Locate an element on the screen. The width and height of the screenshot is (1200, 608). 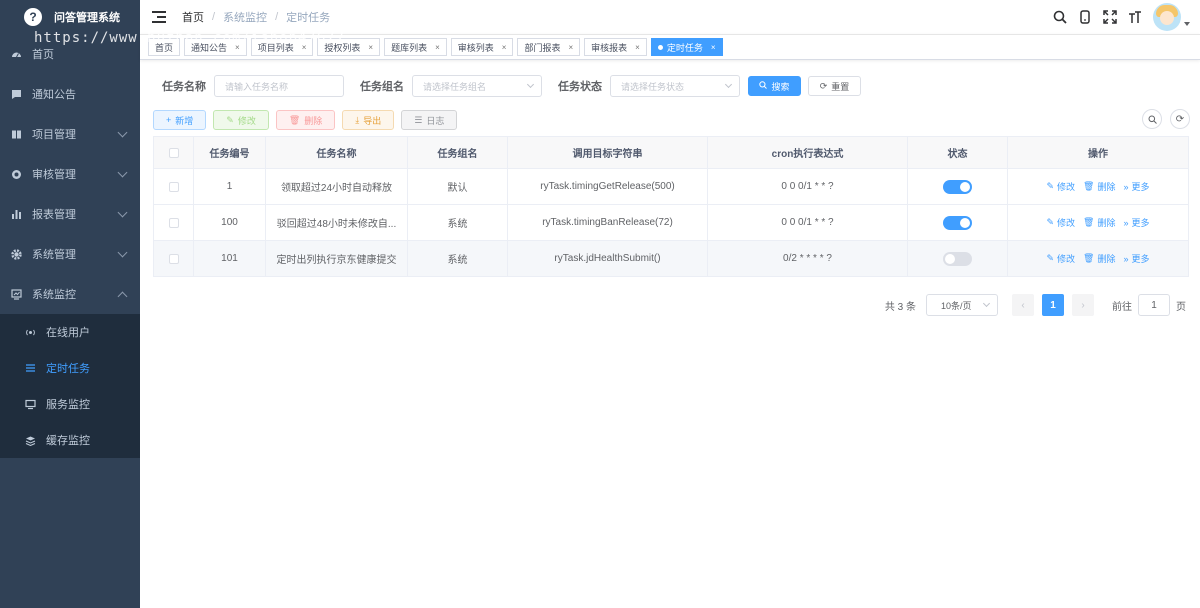
tag-7: 审核报表 × is located at coordinates (615, 47).